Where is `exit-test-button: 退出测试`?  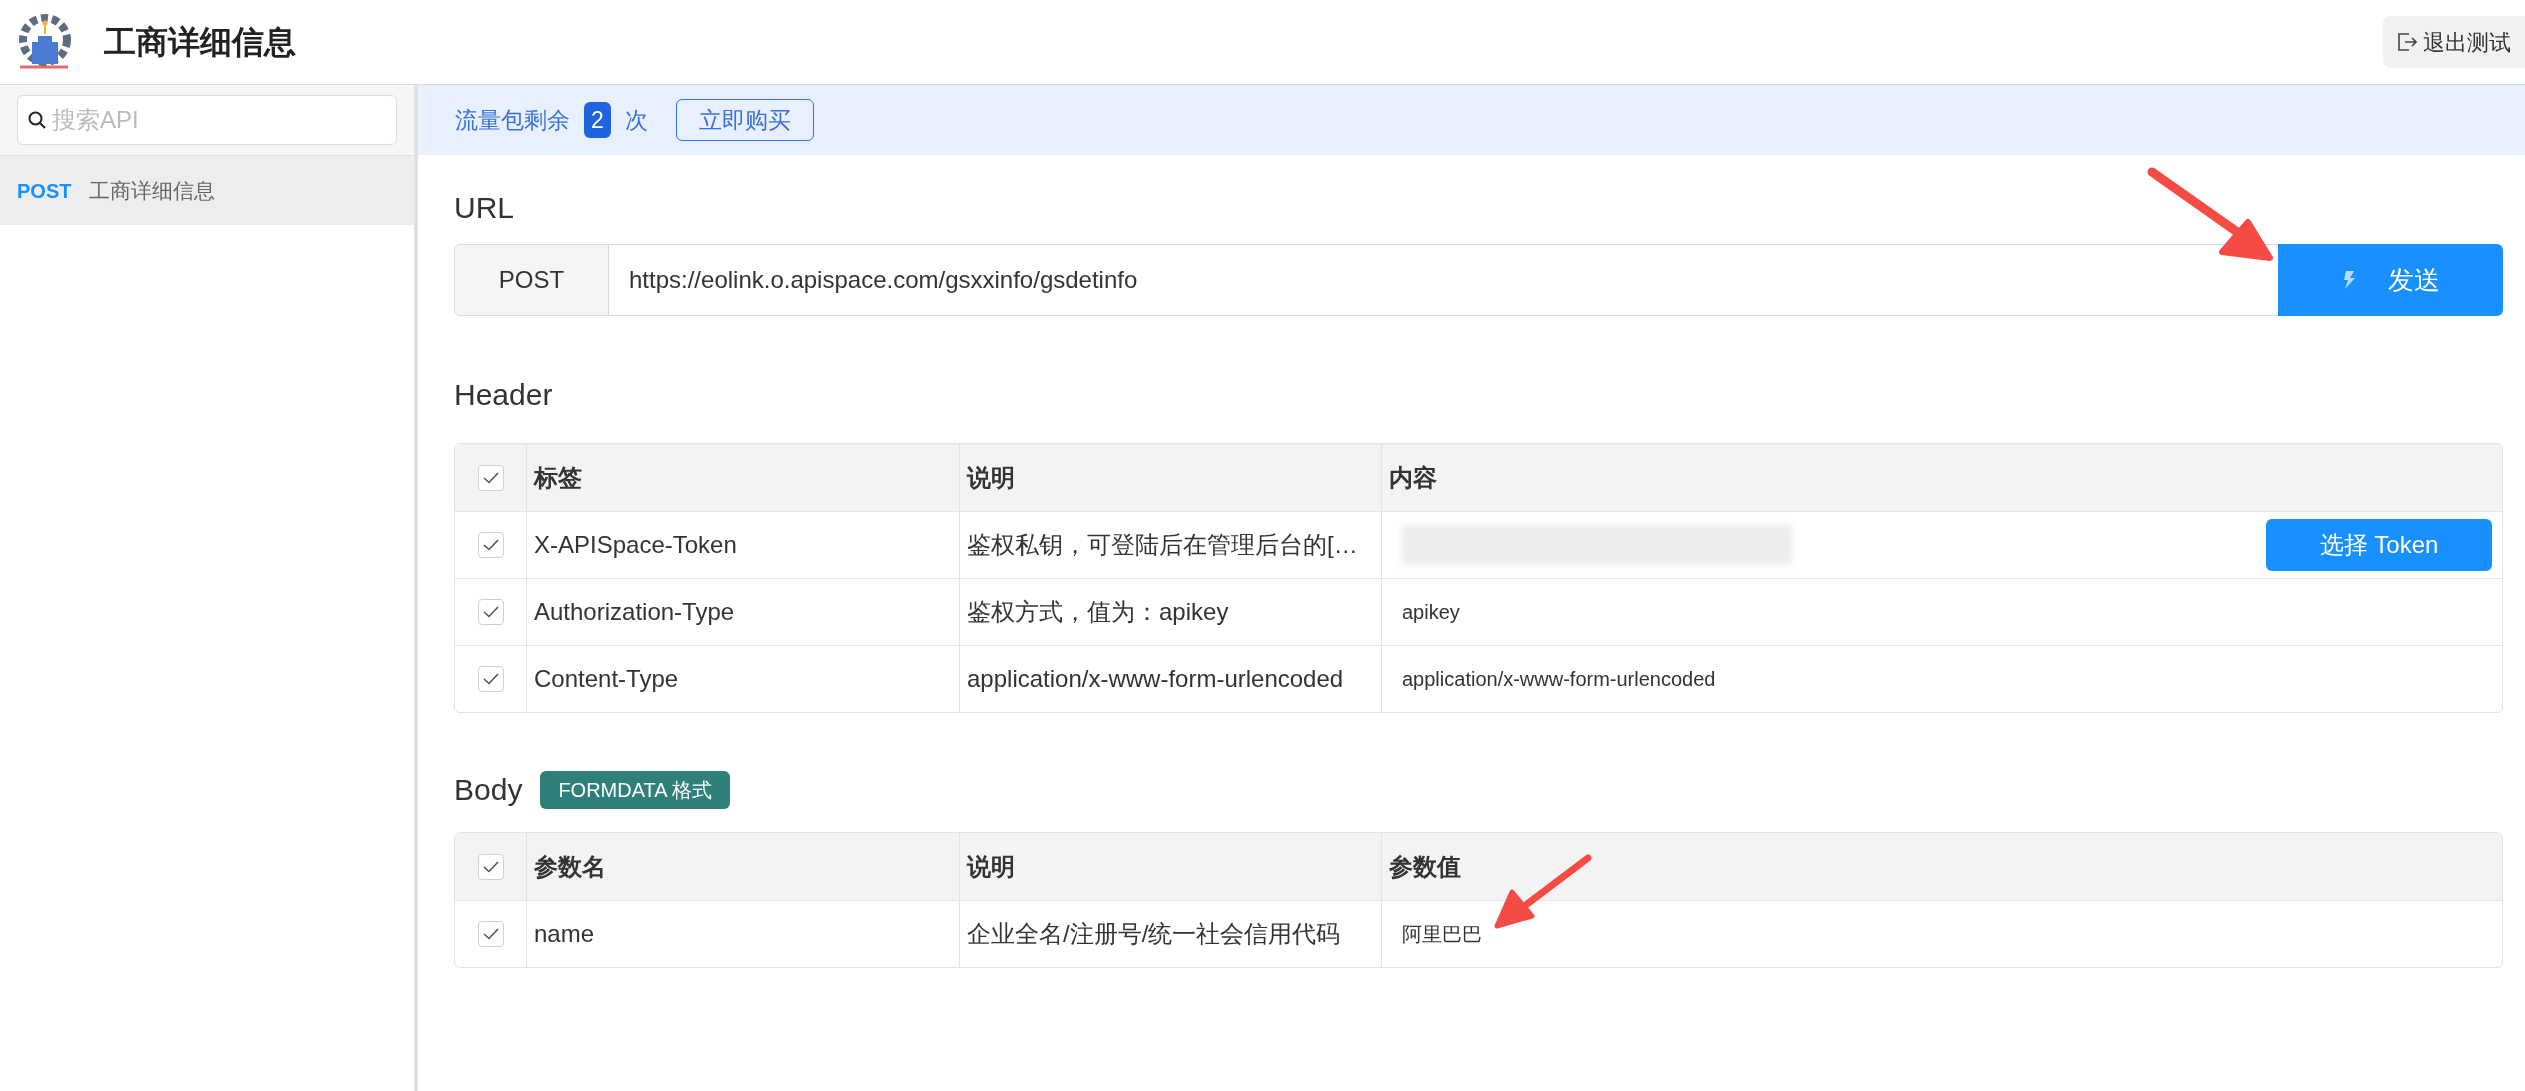
exit-test-button: 退出测试 is located at coordinates (2454, 42).